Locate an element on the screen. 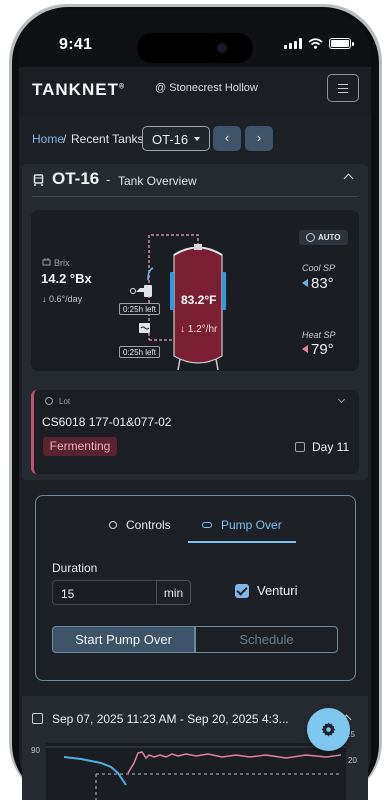 The height and width of the screenshot is (800, 391). temperature-rate: ↓ 1.2°/hr is located at coordinates (199, 329).